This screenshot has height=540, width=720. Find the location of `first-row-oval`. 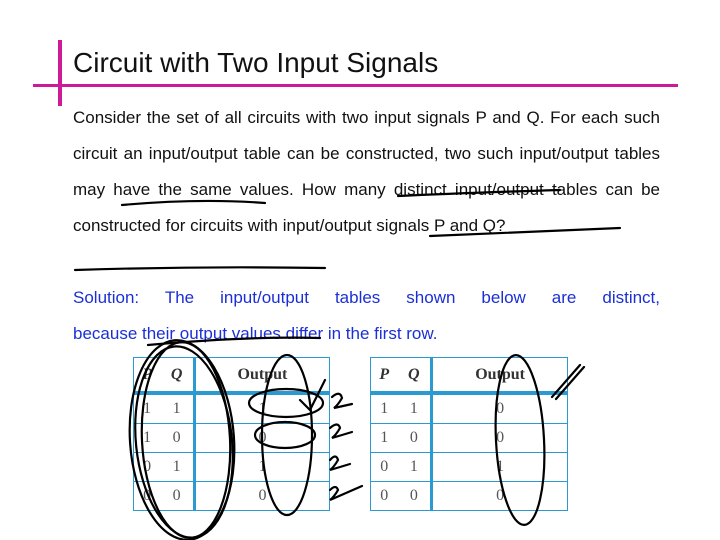

first-row-oval is located at coordinates (286, 403).